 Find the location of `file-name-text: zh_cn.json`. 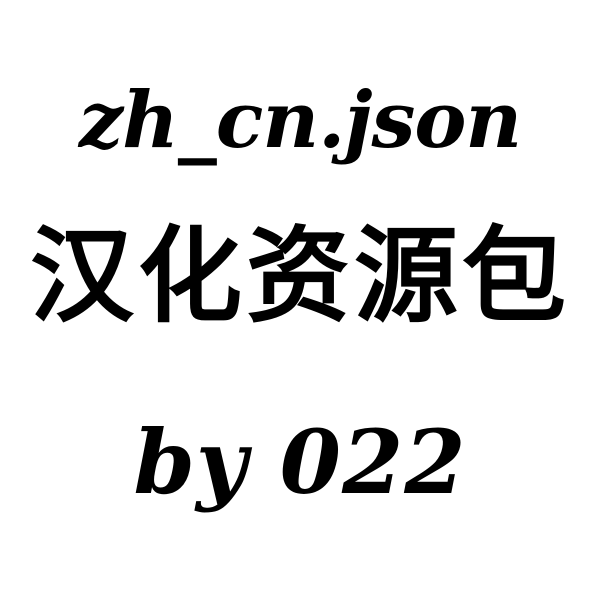

file-name-text: zh_cn.json is located at coordinates (300, 120).